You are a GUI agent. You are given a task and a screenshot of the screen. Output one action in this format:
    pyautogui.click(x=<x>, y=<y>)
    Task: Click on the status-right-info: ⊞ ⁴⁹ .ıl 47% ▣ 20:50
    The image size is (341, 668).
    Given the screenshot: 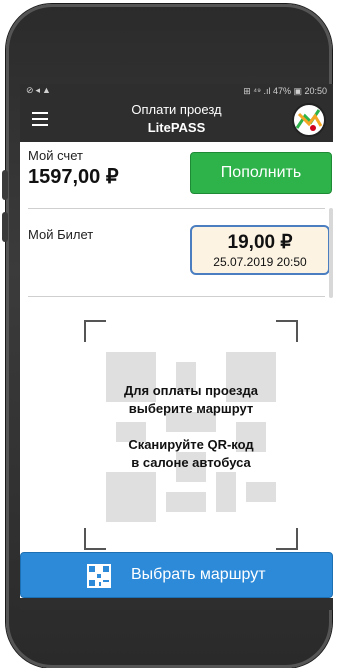 What is the action you would take?
    pyautogui.click(x=285, y=91)
    